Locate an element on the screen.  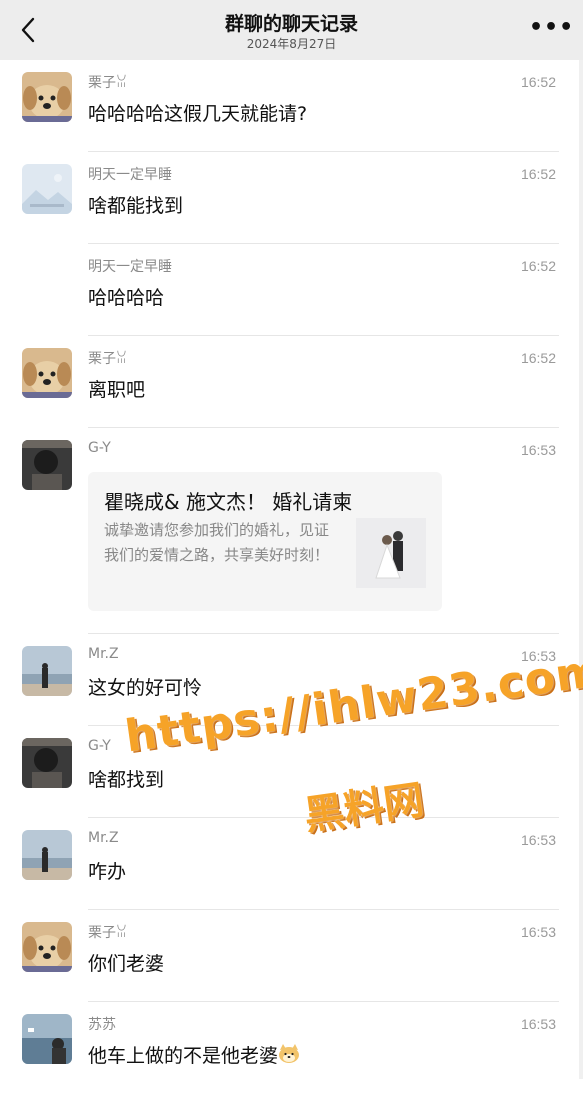
scrollbar is located at coordinates (581, 569).